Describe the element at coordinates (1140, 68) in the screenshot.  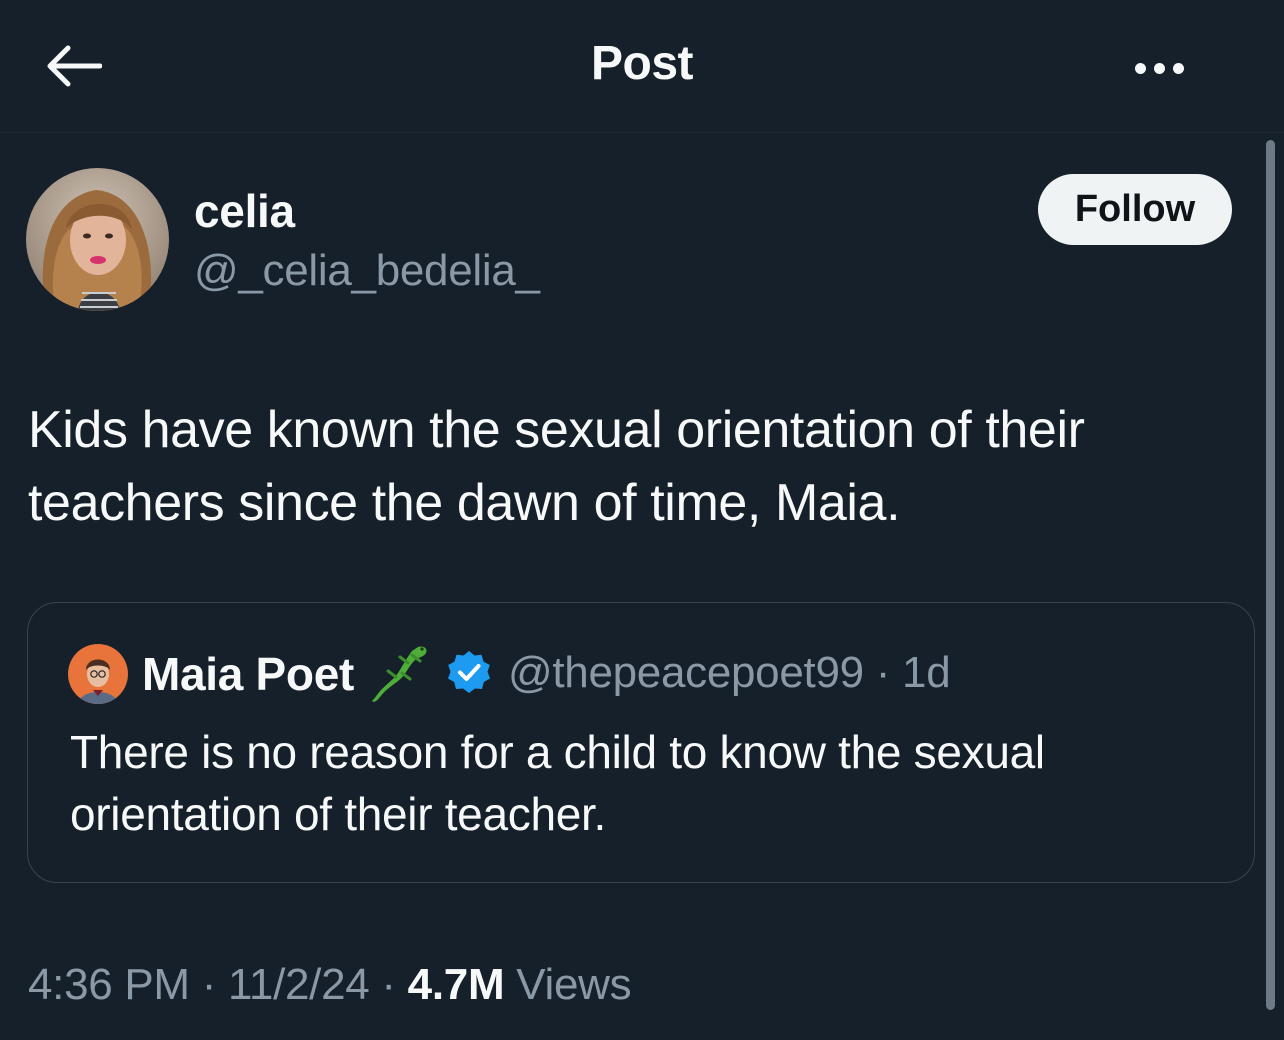
I see `more-horizontal-icon` at that location.